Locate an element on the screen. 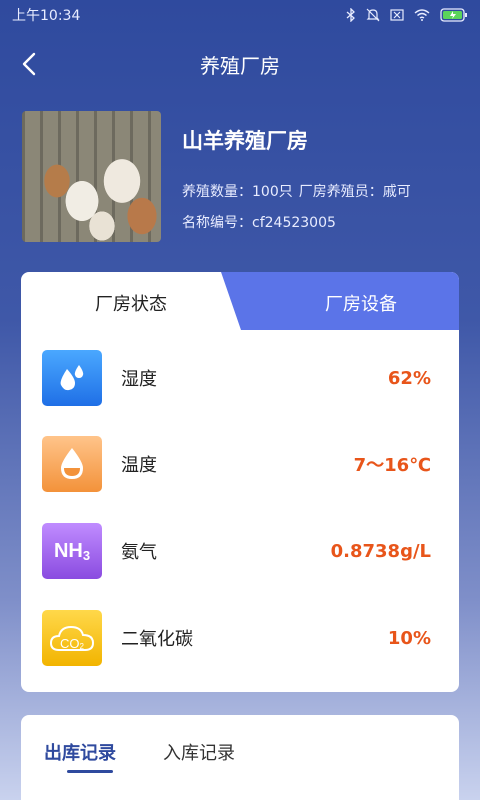  farm-keeper: 厂房养殖员：戚可 is located at coordinates (354, 192).